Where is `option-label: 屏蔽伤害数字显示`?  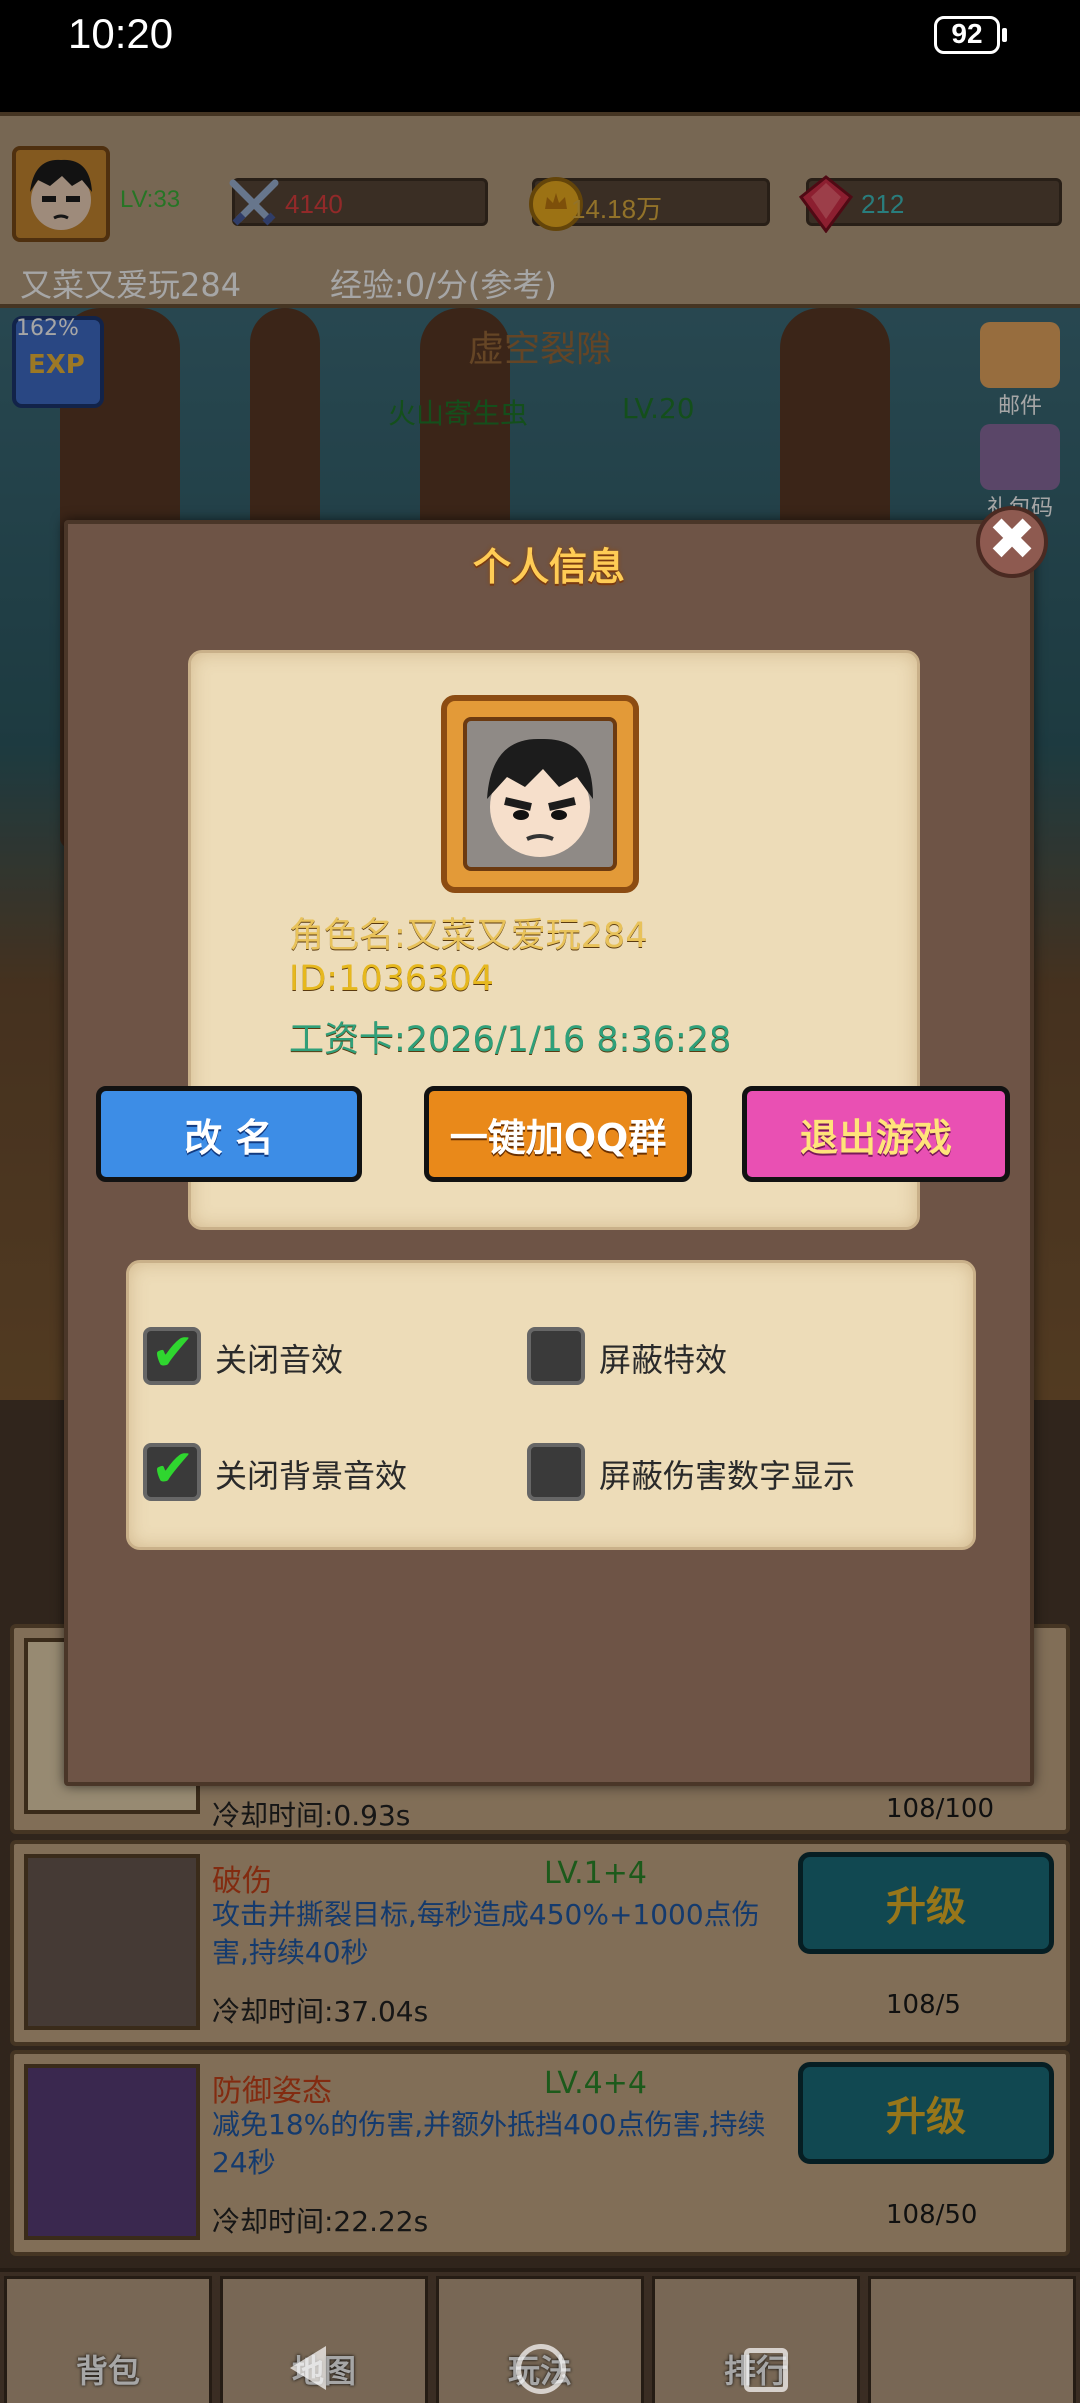
option-label: 屏蔽伤害数字显示 is located at coordinates (727, 1476).